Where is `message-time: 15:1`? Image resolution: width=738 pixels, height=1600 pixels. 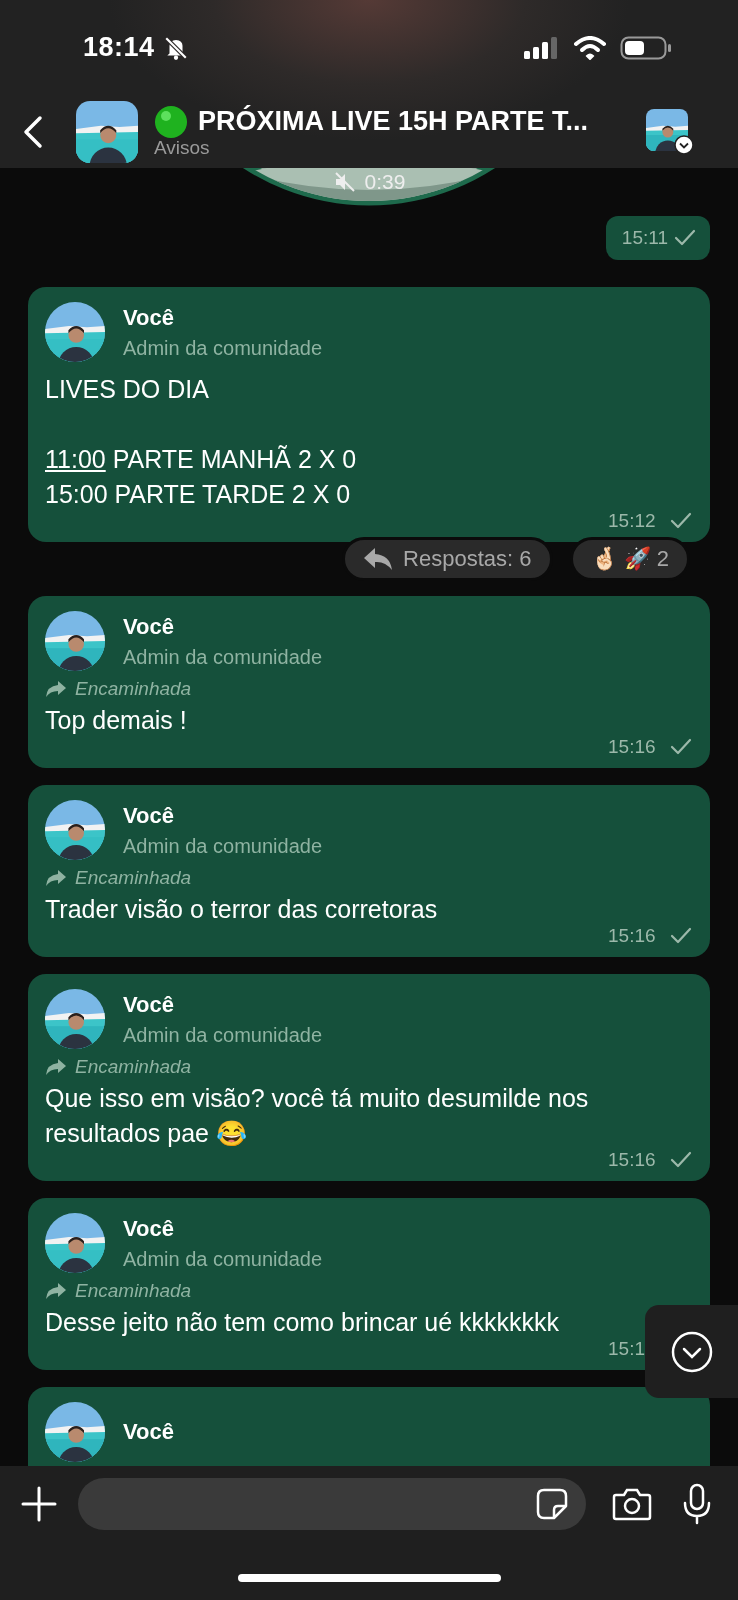 message-time: 15:1 is located at coordinates (627, 1349).